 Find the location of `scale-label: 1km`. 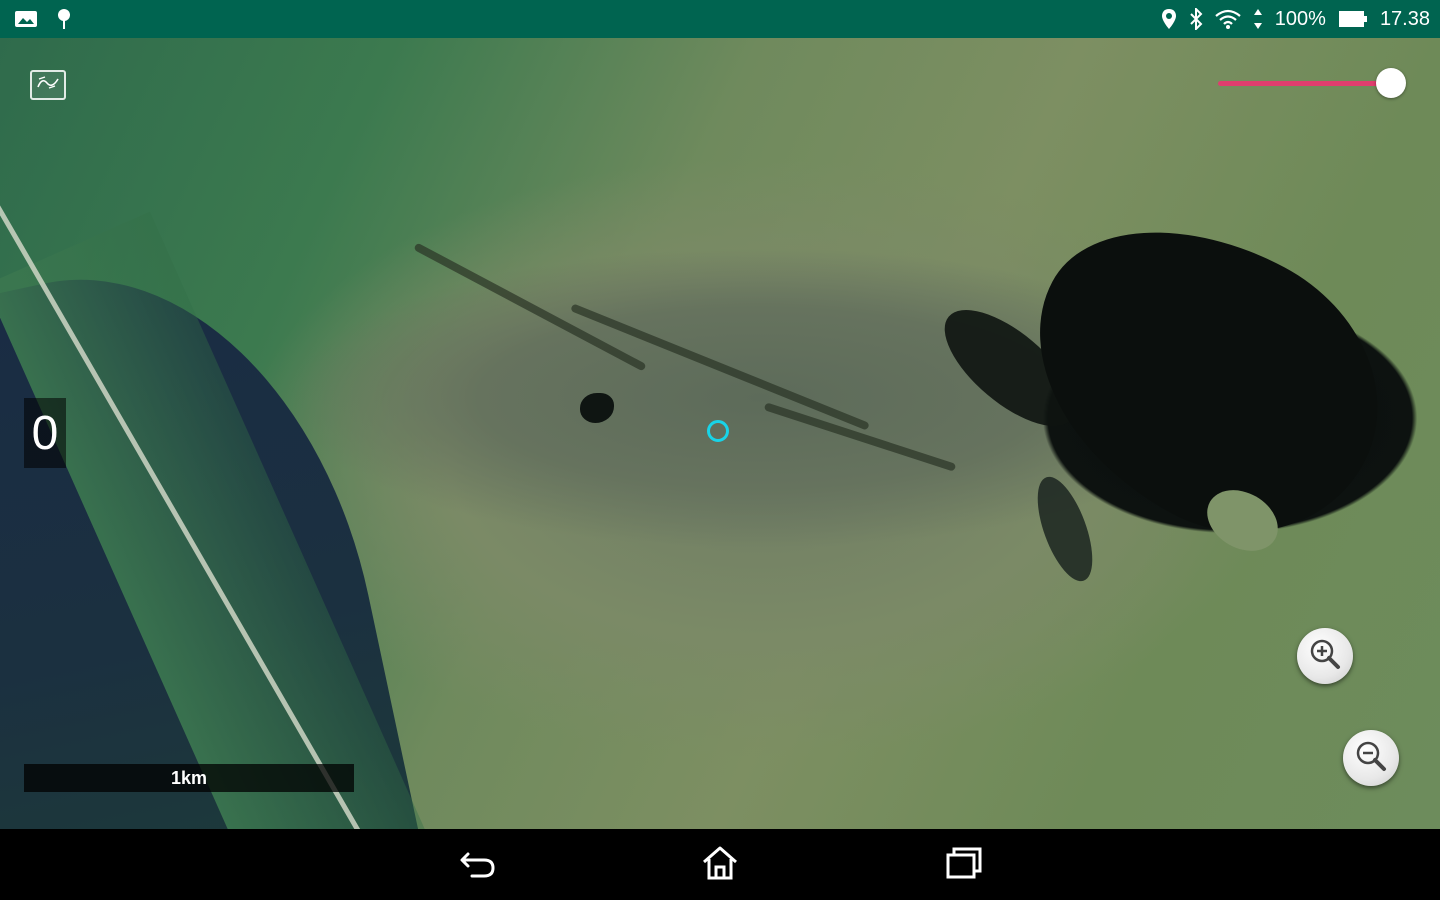

scale-label: 1km is located at coordinates (189, 777).